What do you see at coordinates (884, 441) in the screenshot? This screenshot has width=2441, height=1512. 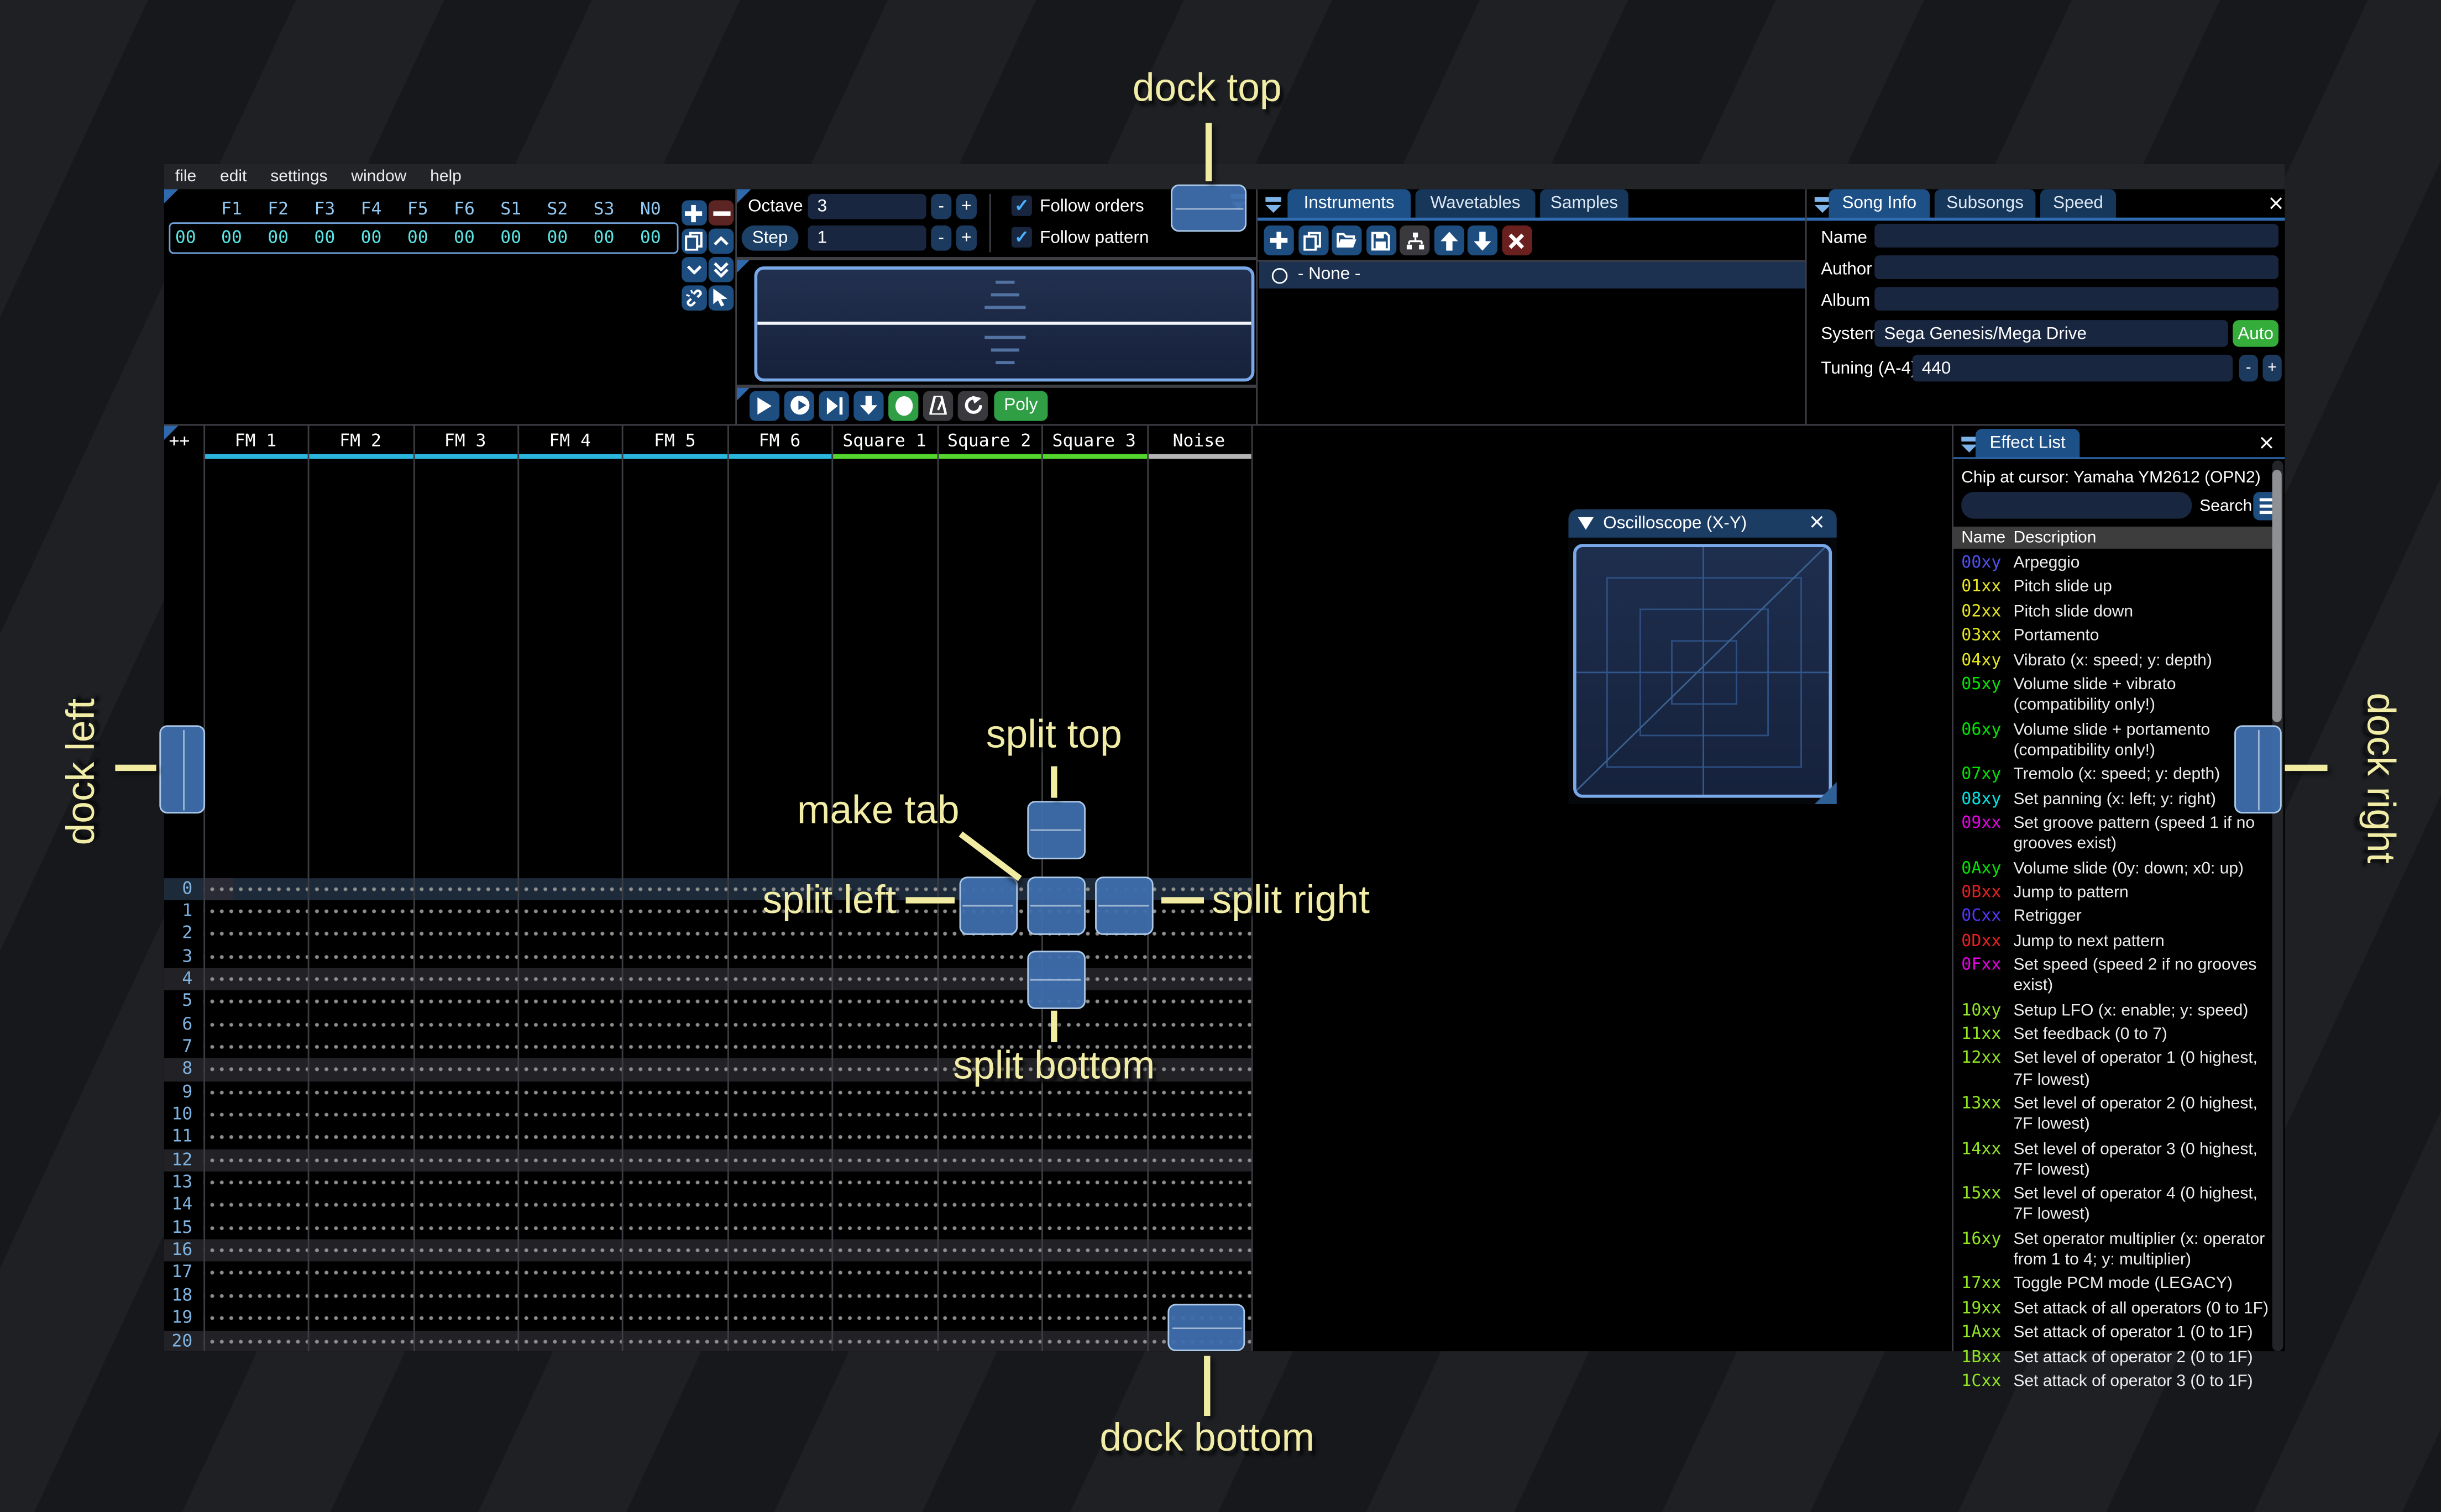 I see `channel-header-square-1: Square 1` at bounding box center [884, 441].